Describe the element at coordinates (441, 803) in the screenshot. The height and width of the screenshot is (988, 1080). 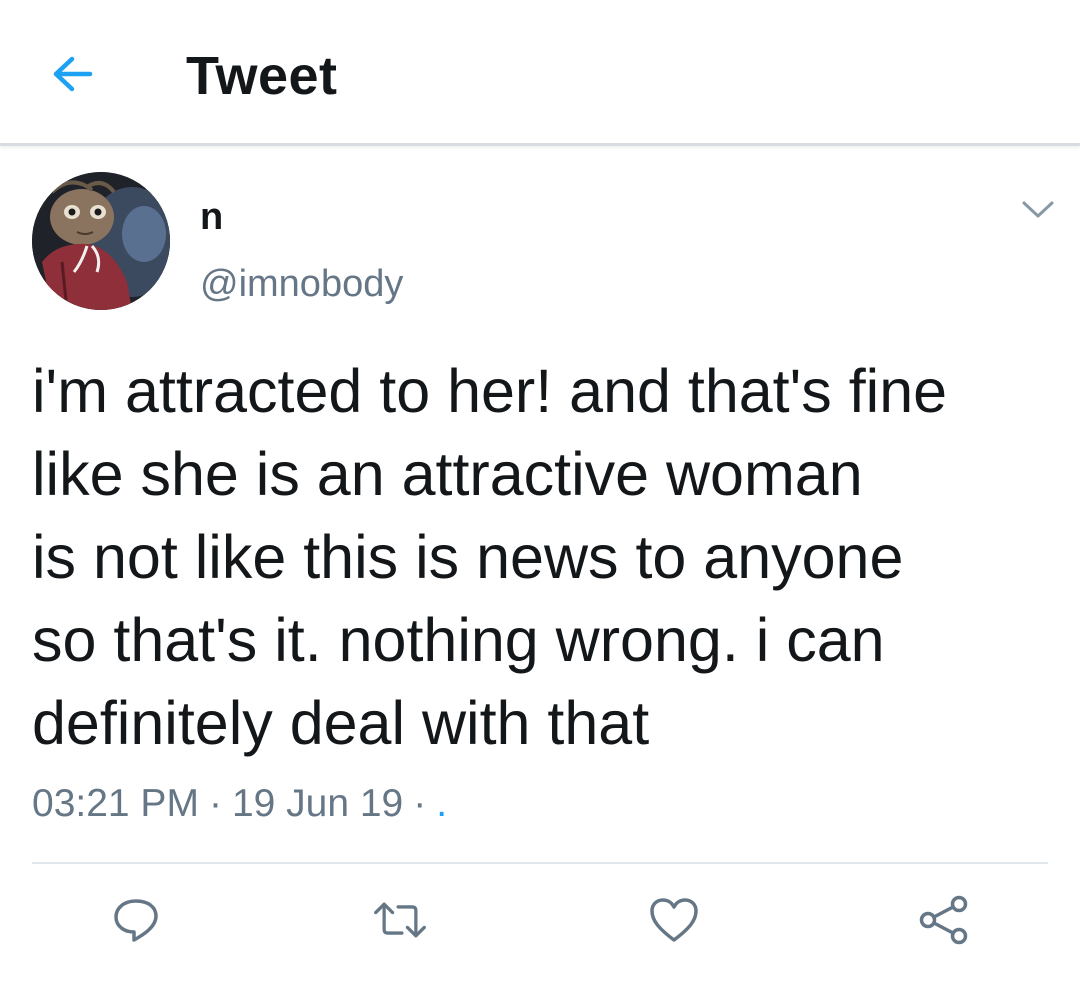
I see `tweet-source-link: .` at that location.